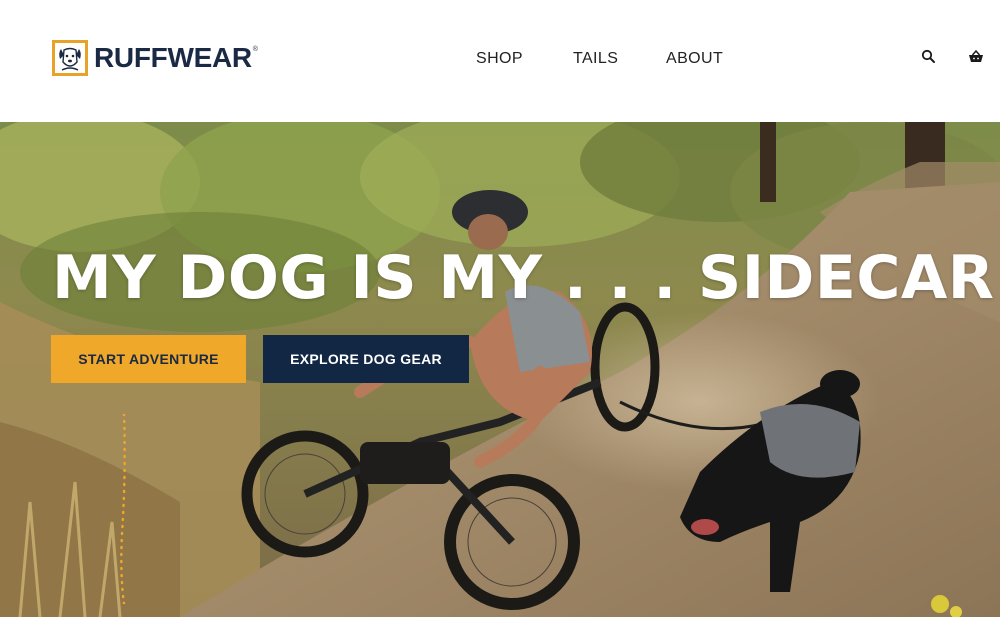 The image size is (1000, 617). Describe the element at coordinates (123, 509) in the screenshot. I see `trail-dotted-line` at that location.